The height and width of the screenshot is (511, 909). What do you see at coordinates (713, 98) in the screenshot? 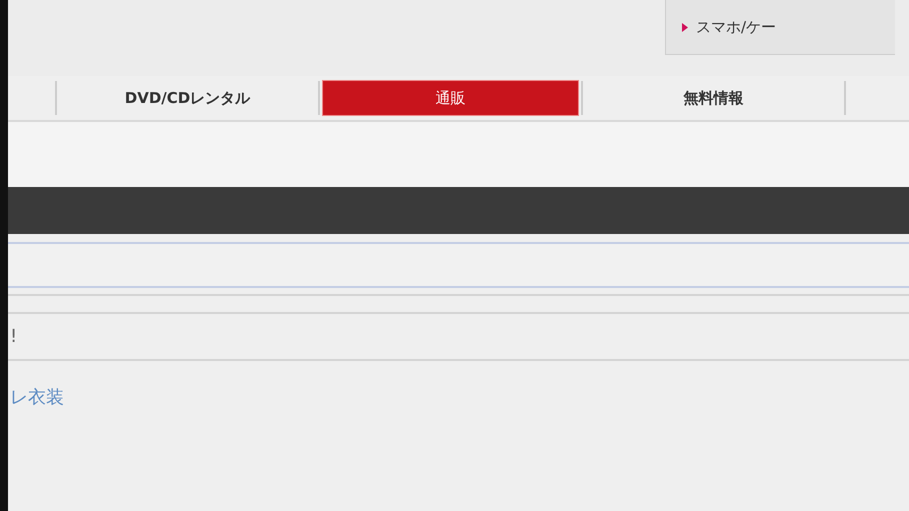
I see `nav-tab: 無料情報` at bounding box center [713, 98].